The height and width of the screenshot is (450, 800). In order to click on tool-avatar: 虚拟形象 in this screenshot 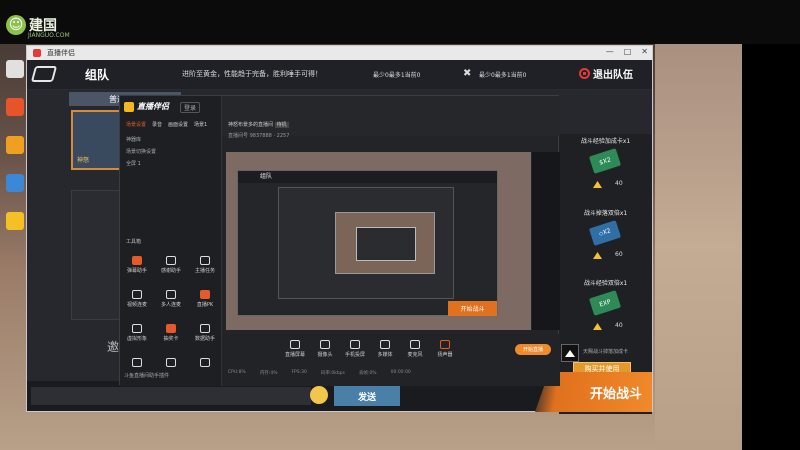, I will do `click(137, 333)`.